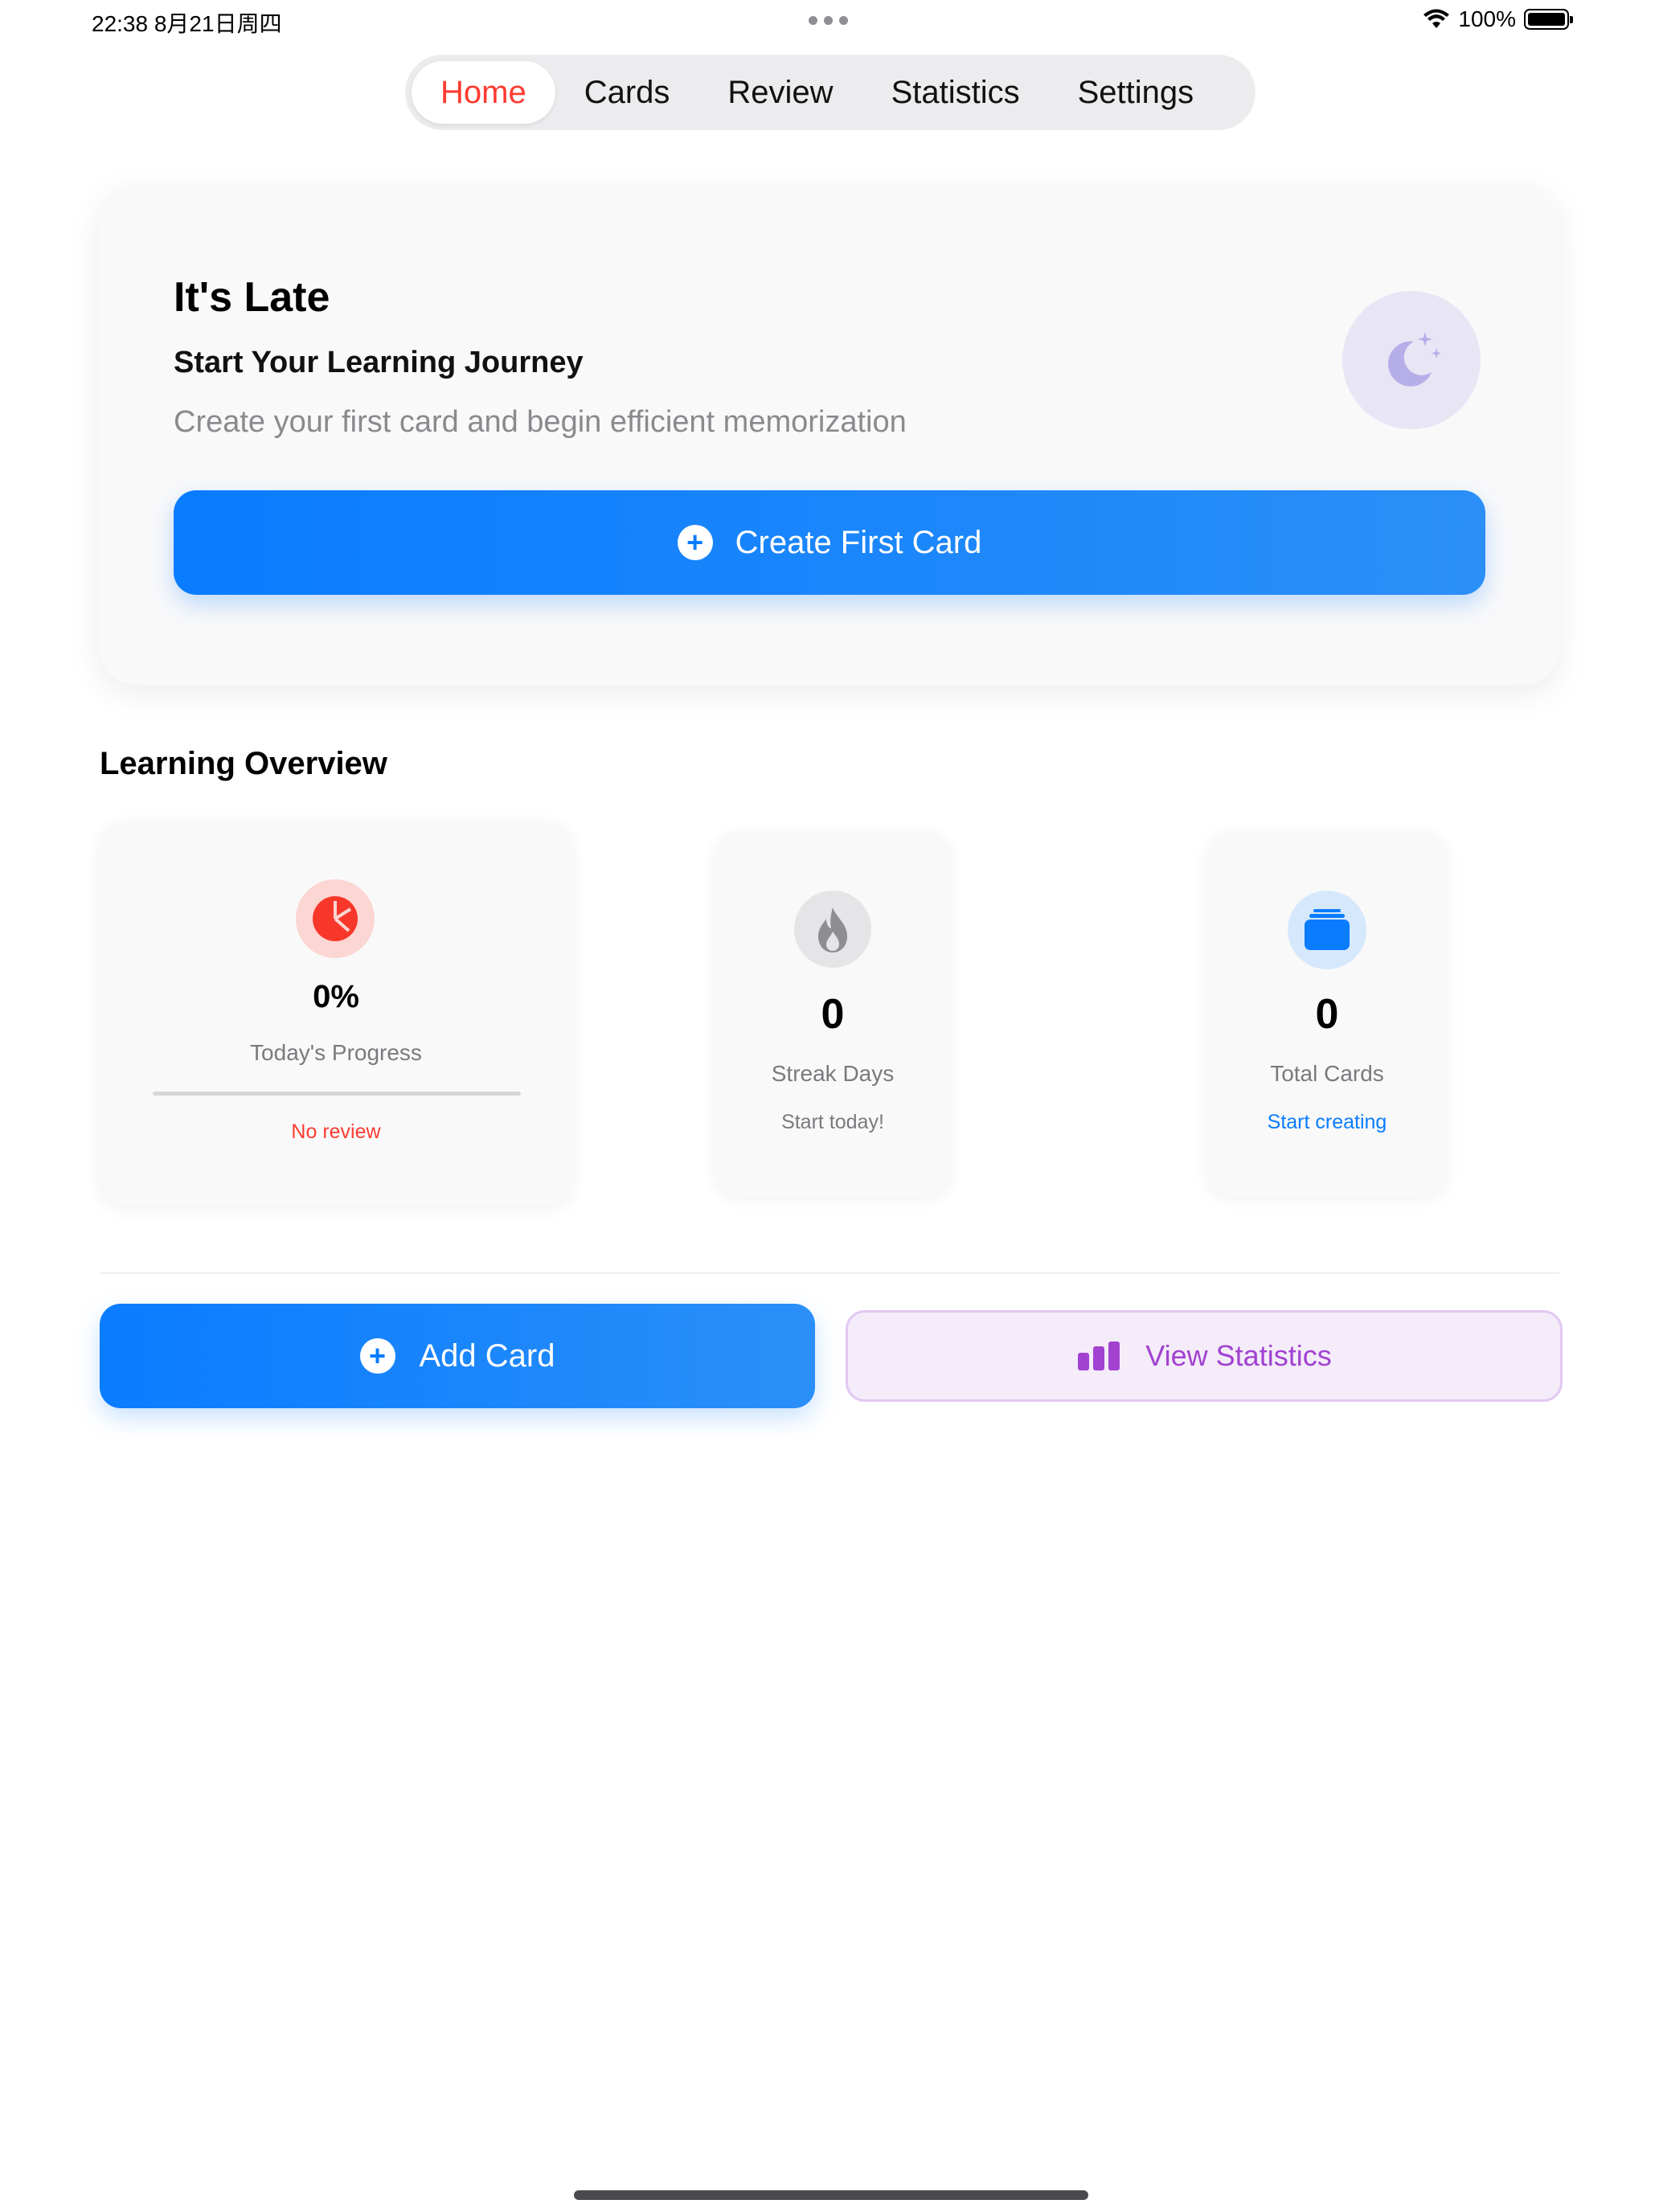 The height and width of the screenshot is (2212, 1659). I want to click on add-card-button: + Add Card, so click(457, 1356).